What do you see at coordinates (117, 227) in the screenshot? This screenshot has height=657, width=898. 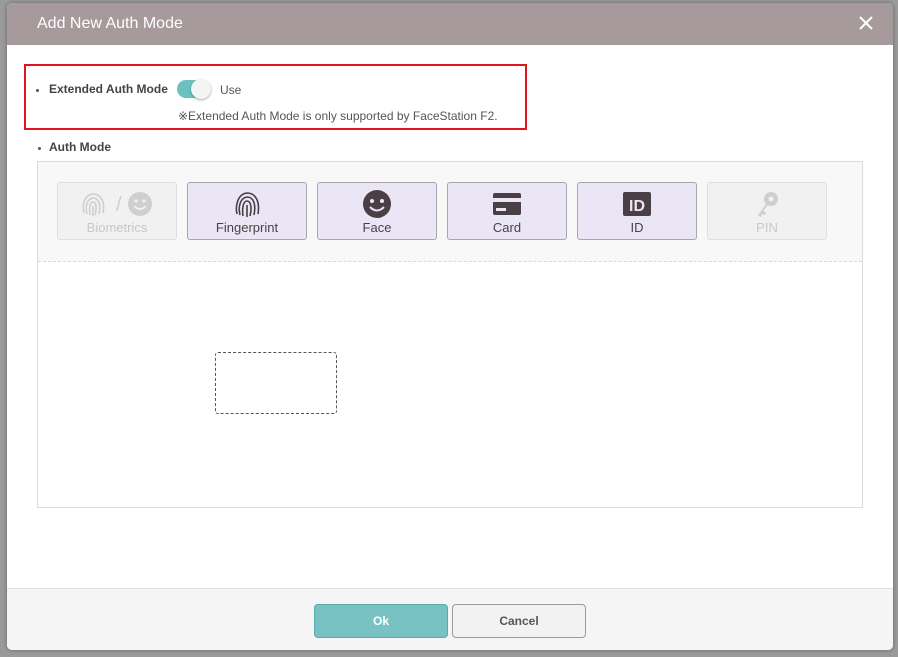 I see `biometrics-label: Biometrics` at bounding box center [117, 227].